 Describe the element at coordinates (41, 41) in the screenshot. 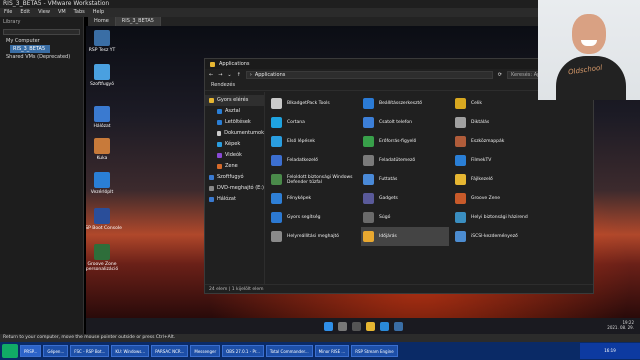

I see `library-item-my-computer: My Computer` at that location.